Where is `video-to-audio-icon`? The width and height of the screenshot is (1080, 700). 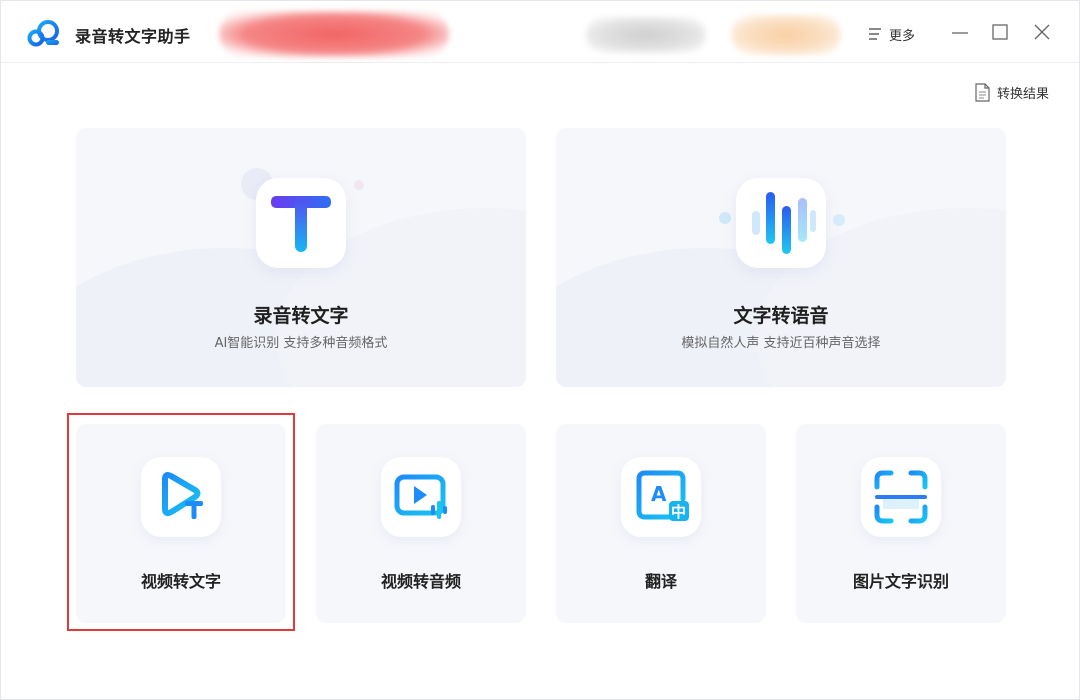 video-to-audio-icon is located at coordinates (421, 497).